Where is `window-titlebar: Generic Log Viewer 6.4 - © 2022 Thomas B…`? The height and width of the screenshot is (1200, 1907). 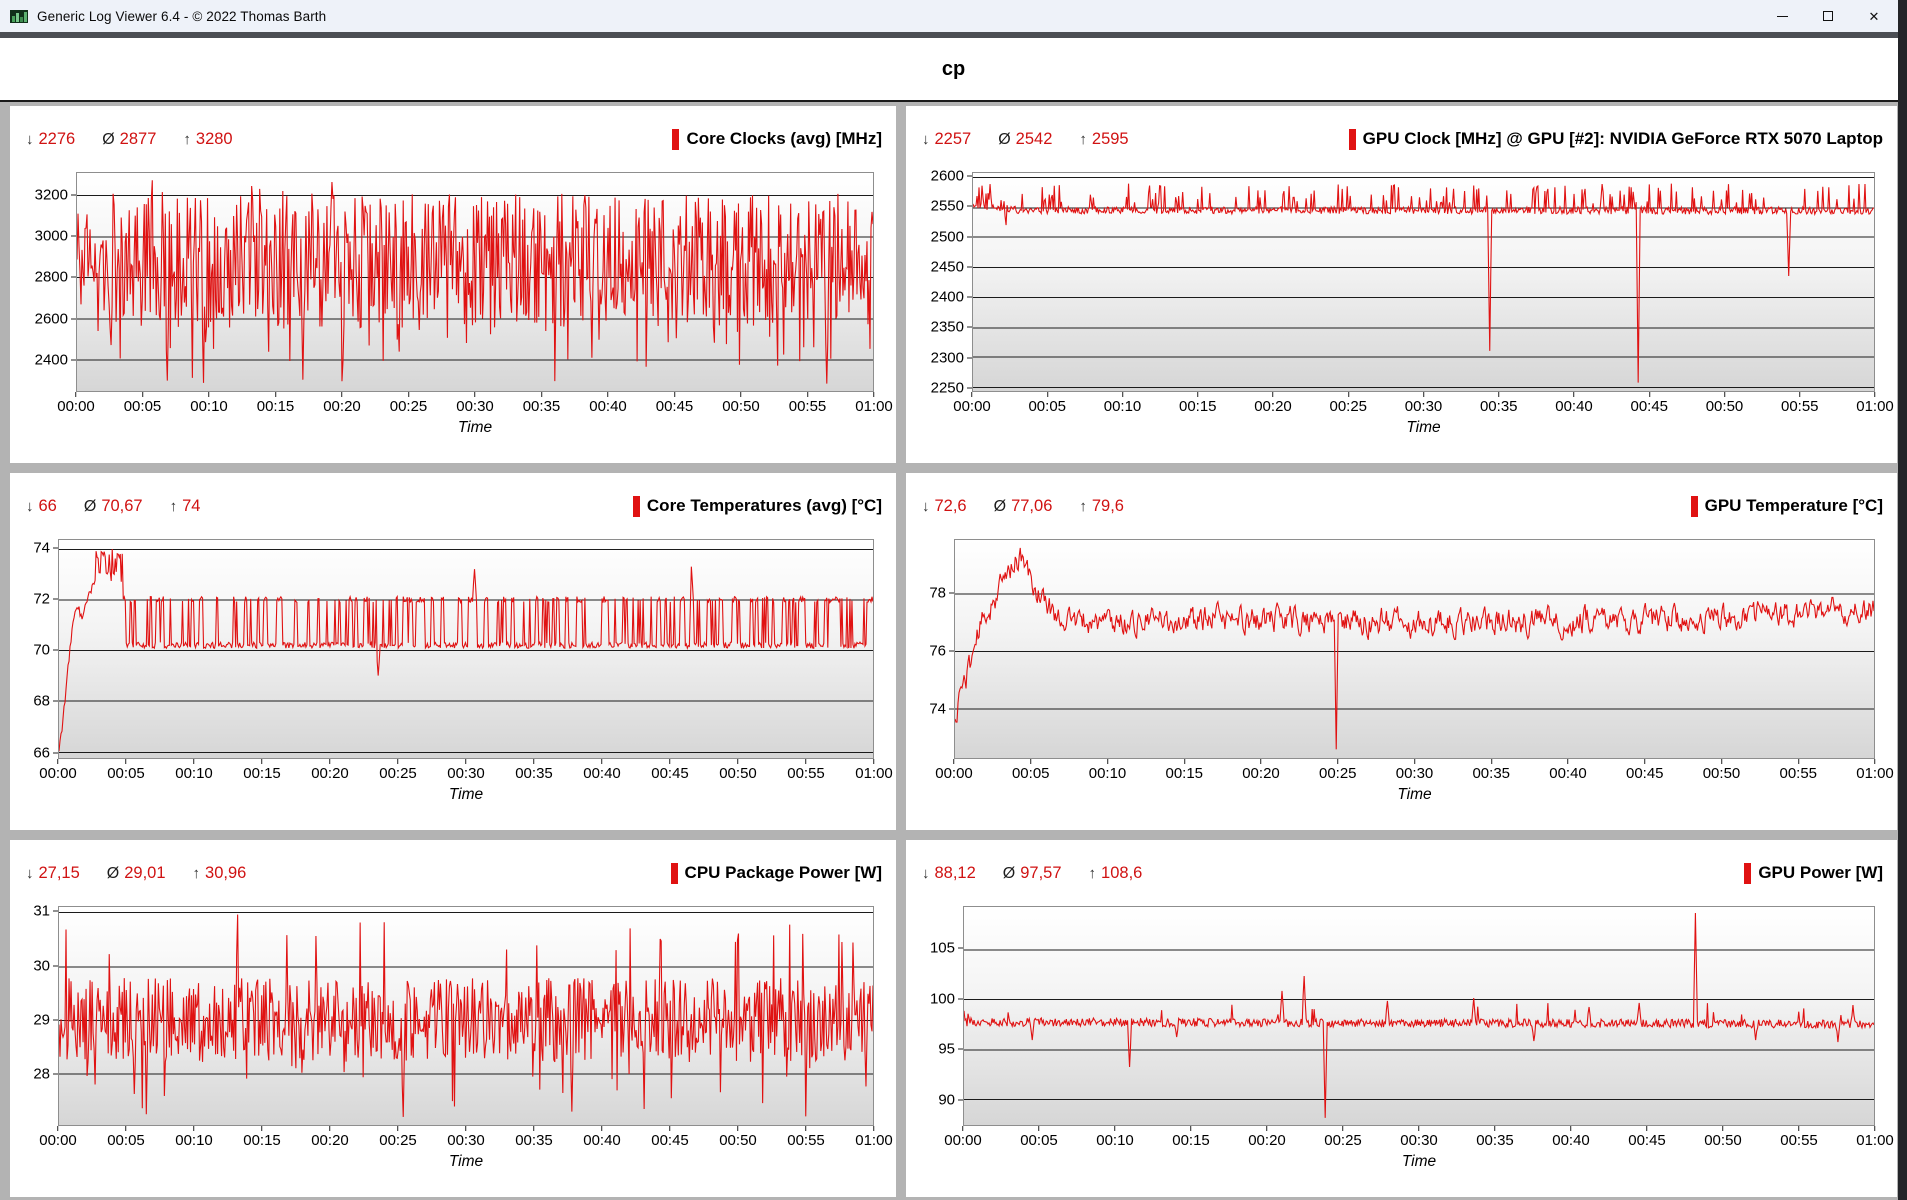 window-titlebar: Generic Log Viewer 6.4 - © 2022 Thomas B… is located at coordinates (953, 16).